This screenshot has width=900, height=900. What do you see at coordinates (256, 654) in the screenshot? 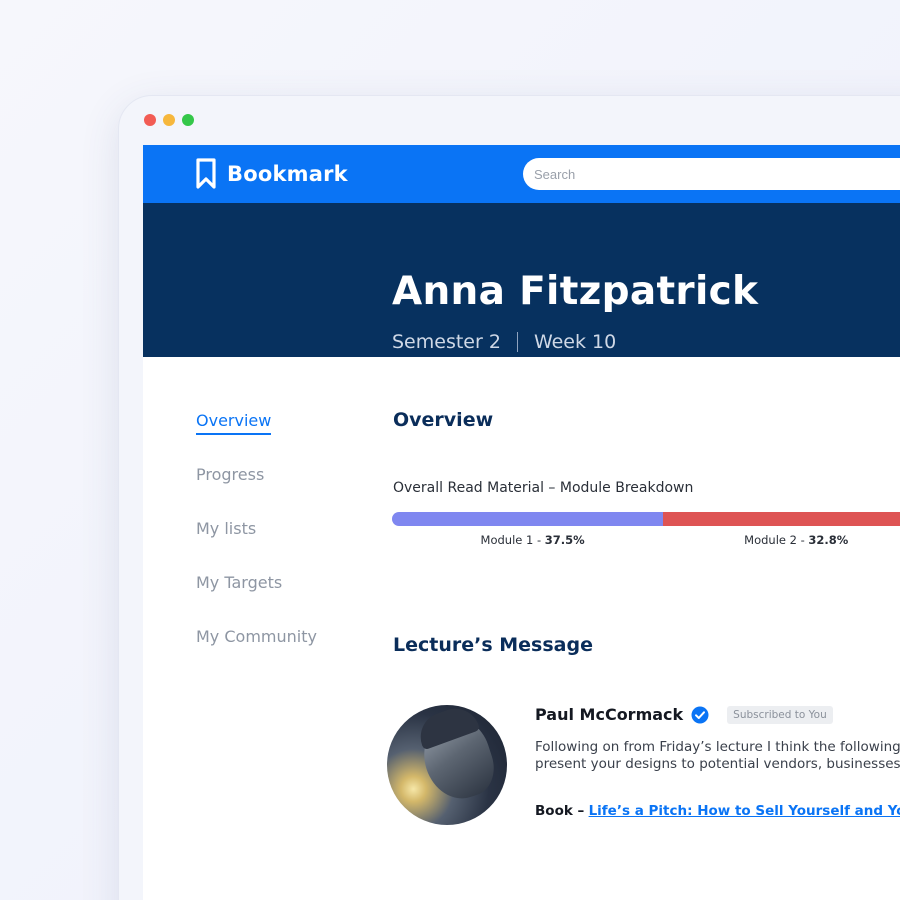
I see `sidebar-item-my-community: My Community` at bounding box center [256, 654].